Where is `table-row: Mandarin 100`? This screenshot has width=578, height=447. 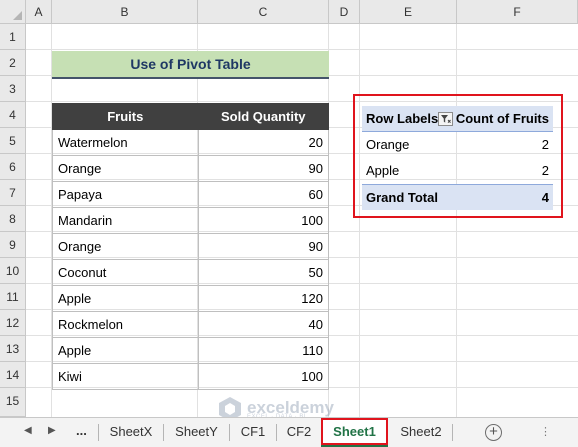
table-row: Mandarin 100 is located at coordinates (191, 220).